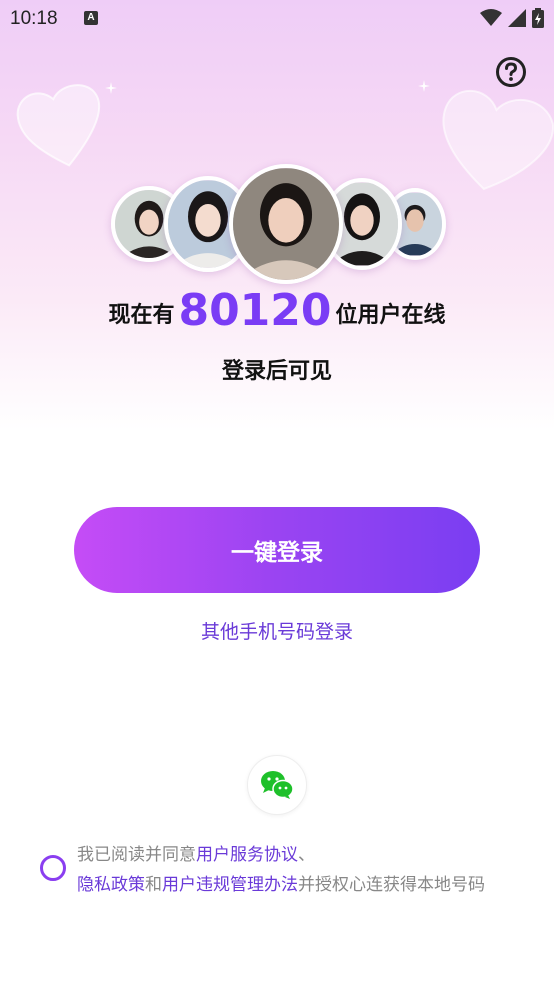  I want to click on question-circle-icon, so click(511, 72).